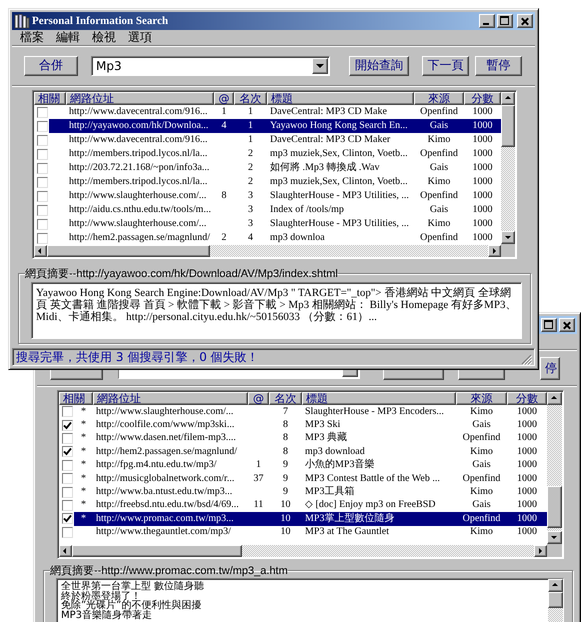  I want to click on table-row: http://203.72.21.168/~pon/info3a... 2 如何將 .Mp3 轉換成 .Wav Gais 1000, so click(275, 168).